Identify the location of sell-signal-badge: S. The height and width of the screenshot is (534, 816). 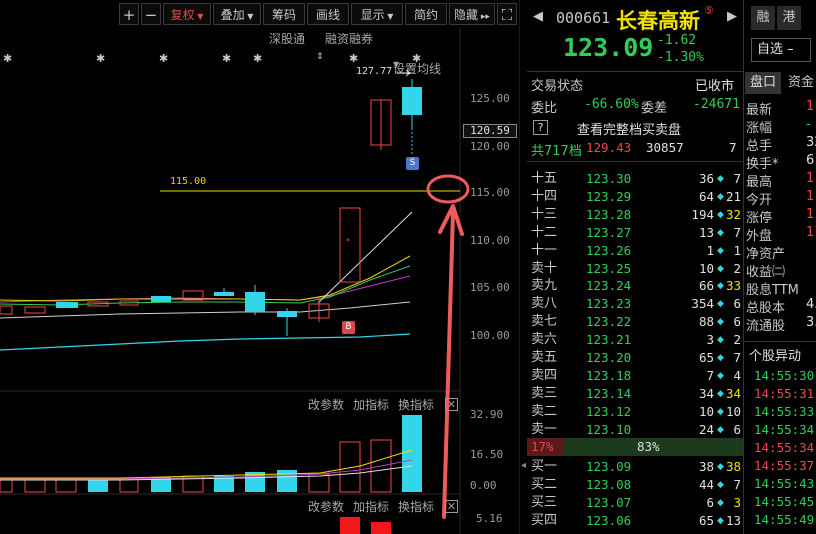
(412, 163).